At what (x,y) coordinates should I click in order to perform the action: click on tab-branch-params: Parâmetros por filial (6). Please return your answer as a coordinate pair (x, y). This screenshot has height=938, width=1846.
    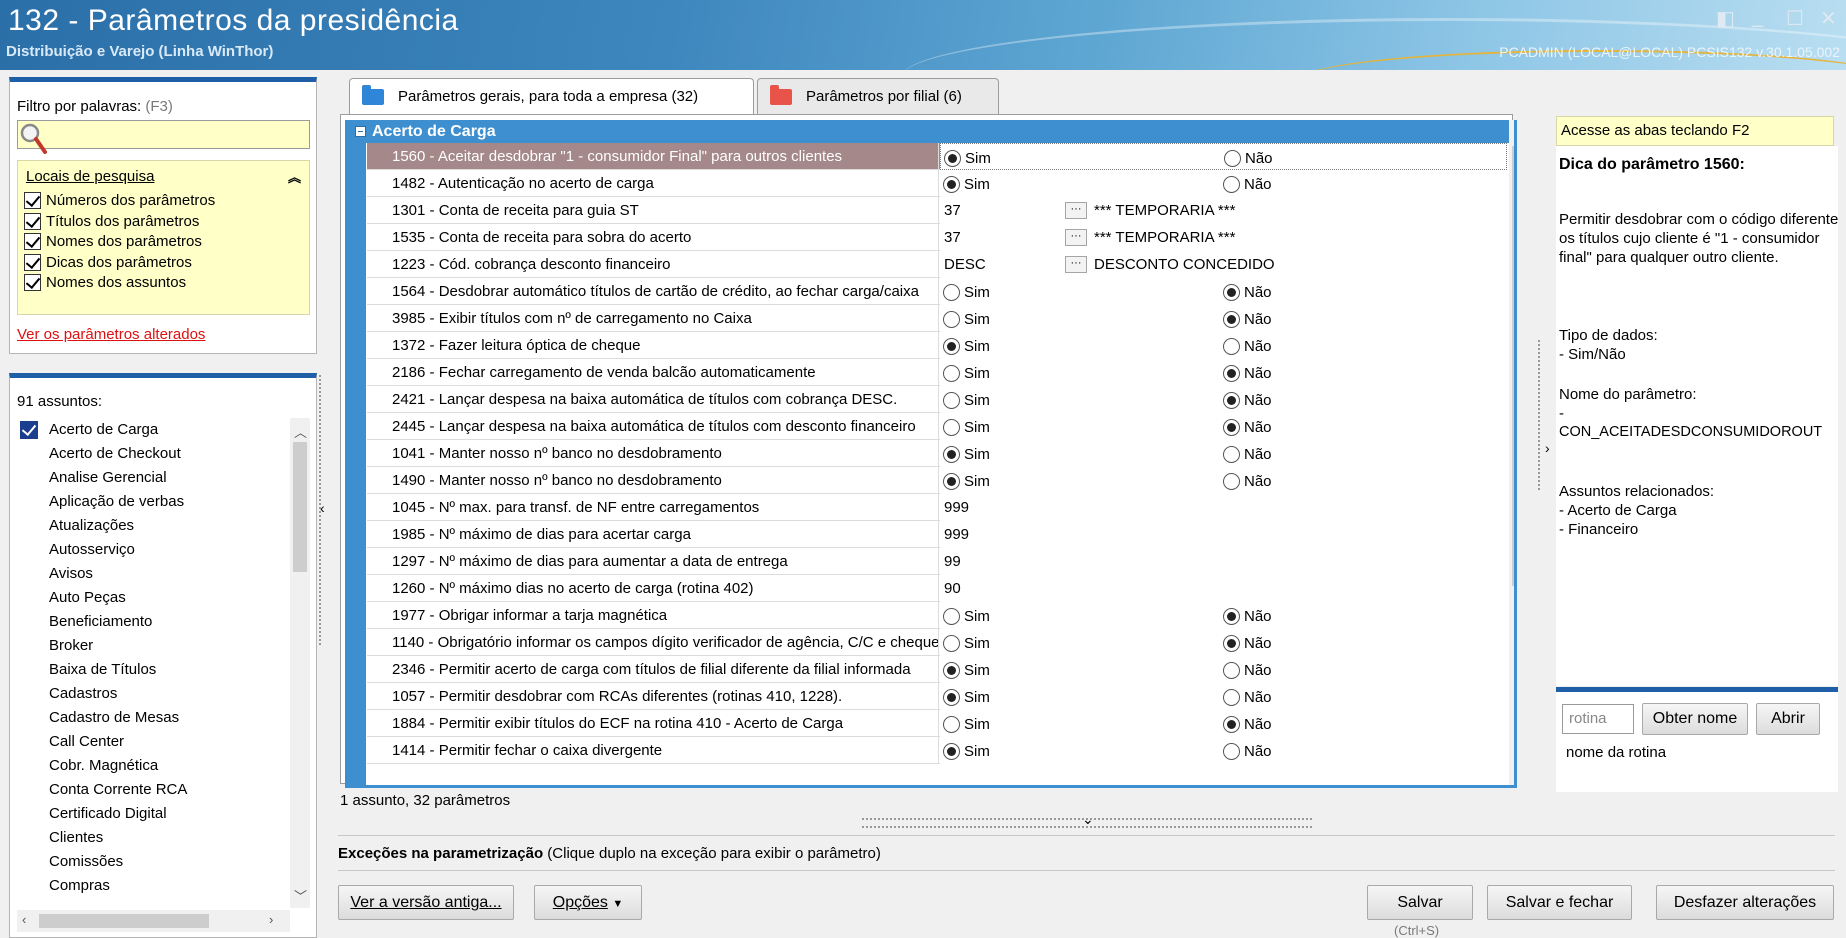
    Looking at the image, I should click on (878, 96).